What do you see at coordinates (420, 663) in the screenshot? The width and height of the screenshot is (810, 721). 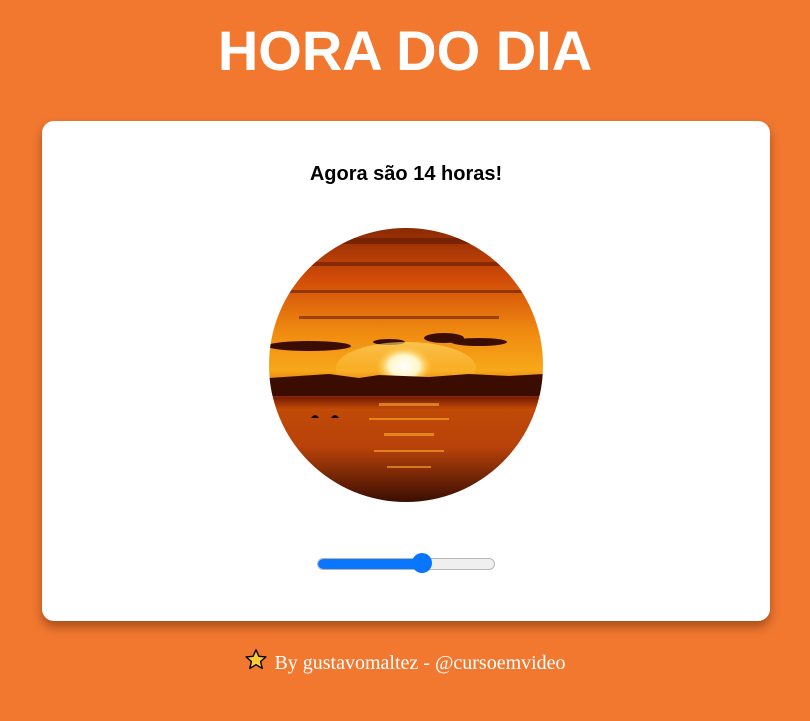 I see `footer-credit: By gustavomaltez - @cursoemvideo` at bounding box center [420, 663].